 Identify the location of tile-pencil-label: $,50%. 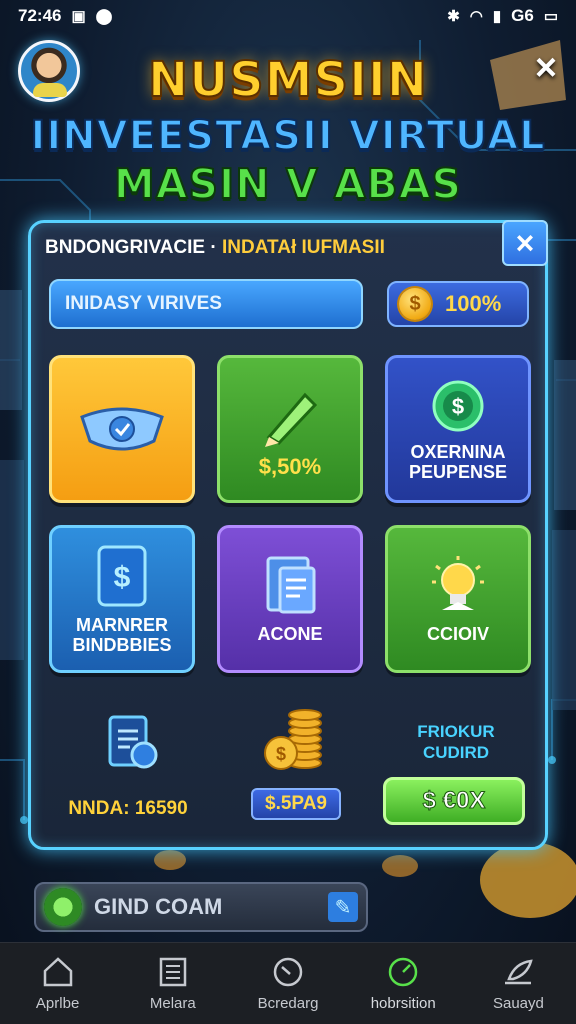
(290, 466).